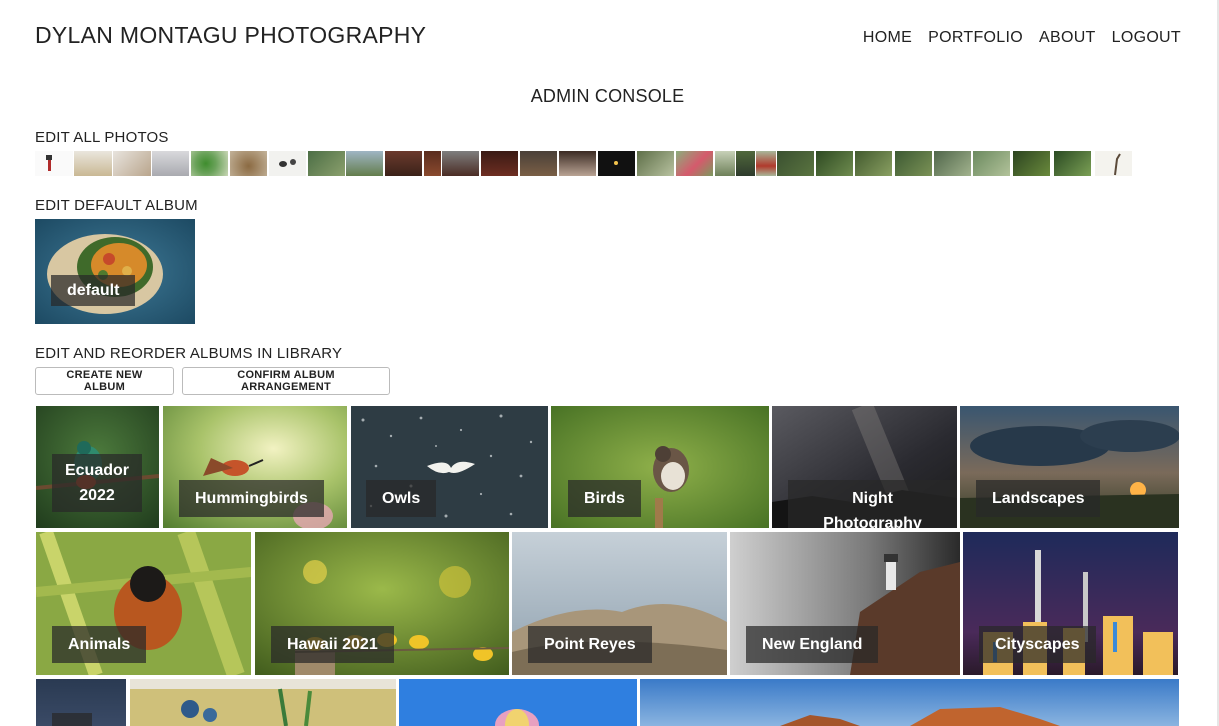 This screenshot has height=726, width=1219. Describe the element at coordinates (97, 483) in the screenshot. I see `album-label: Ecuador 2022` at that location.